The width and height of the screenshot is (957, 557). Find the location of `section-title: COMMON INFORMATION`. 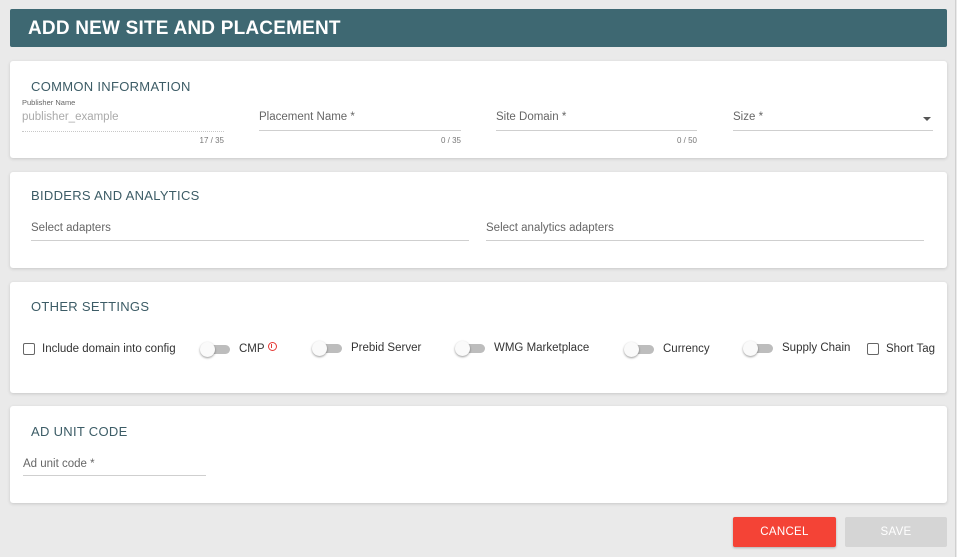

section-title: COMMON INFORMATION is located at coordinates (111, 86).